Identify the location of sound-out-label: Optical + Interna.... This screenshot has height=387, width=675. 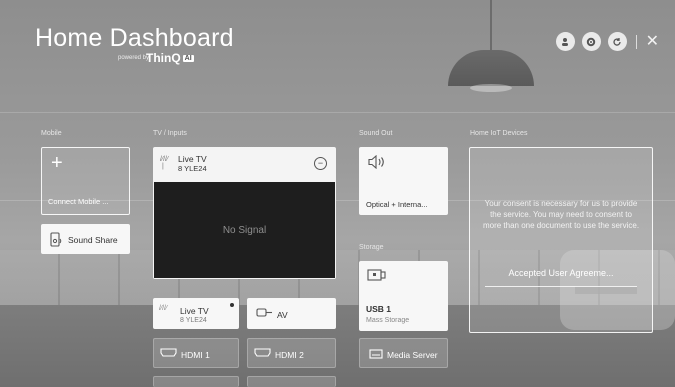
(397, 204).